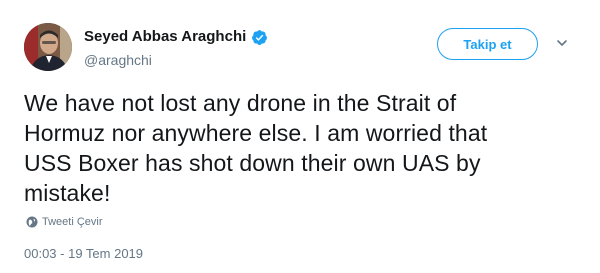 The height and width of the screenshot is (273, 600). I want to click on verified-badge-icon, so click(259, 37).